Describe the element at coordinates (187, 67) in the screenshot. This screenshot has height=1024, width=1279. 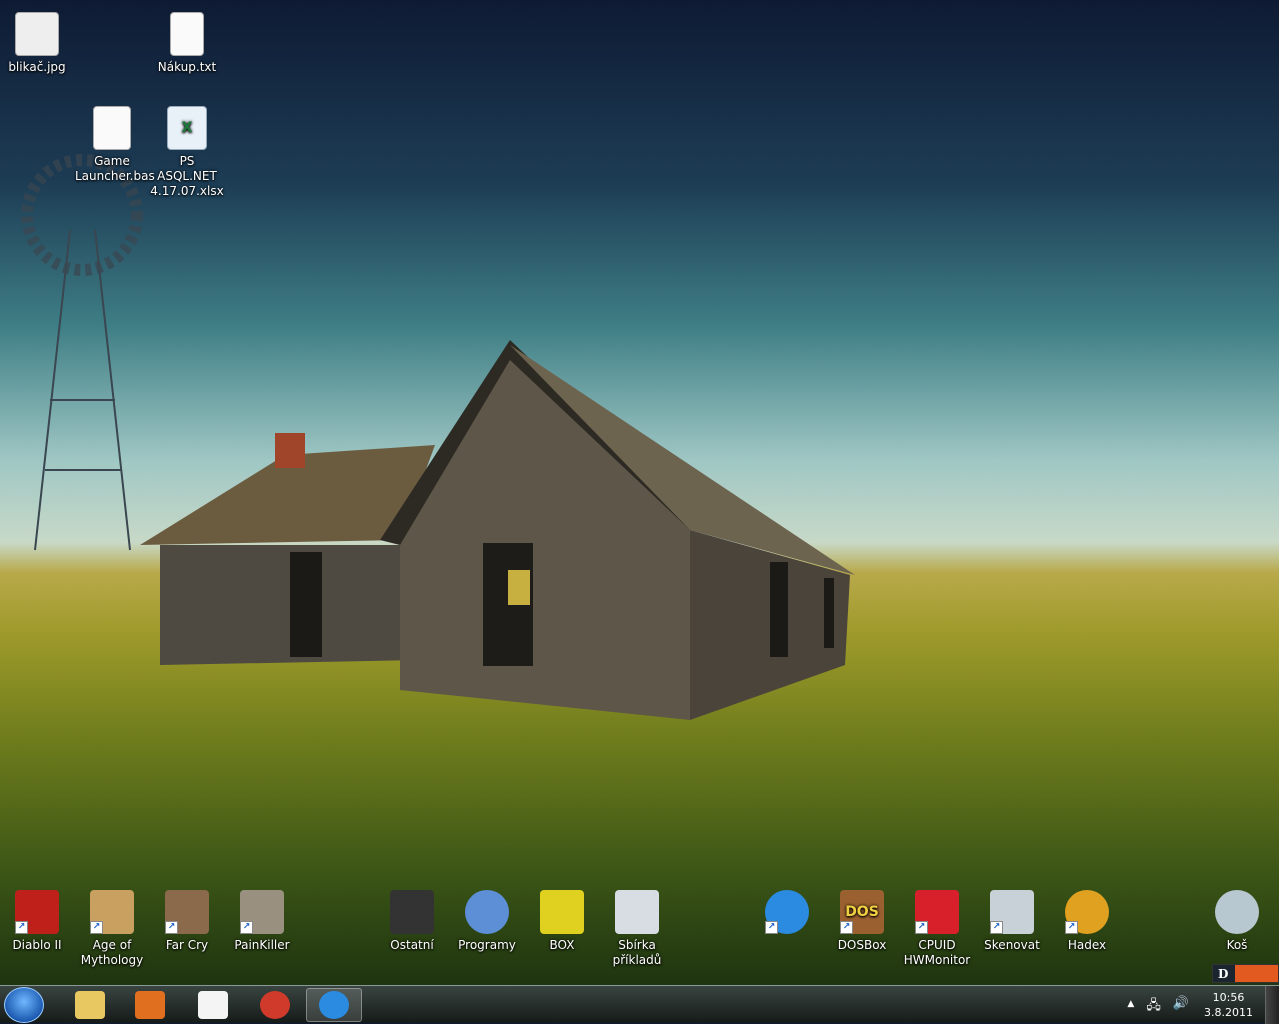
I see `icon-label: Nákup.txt` at that location.